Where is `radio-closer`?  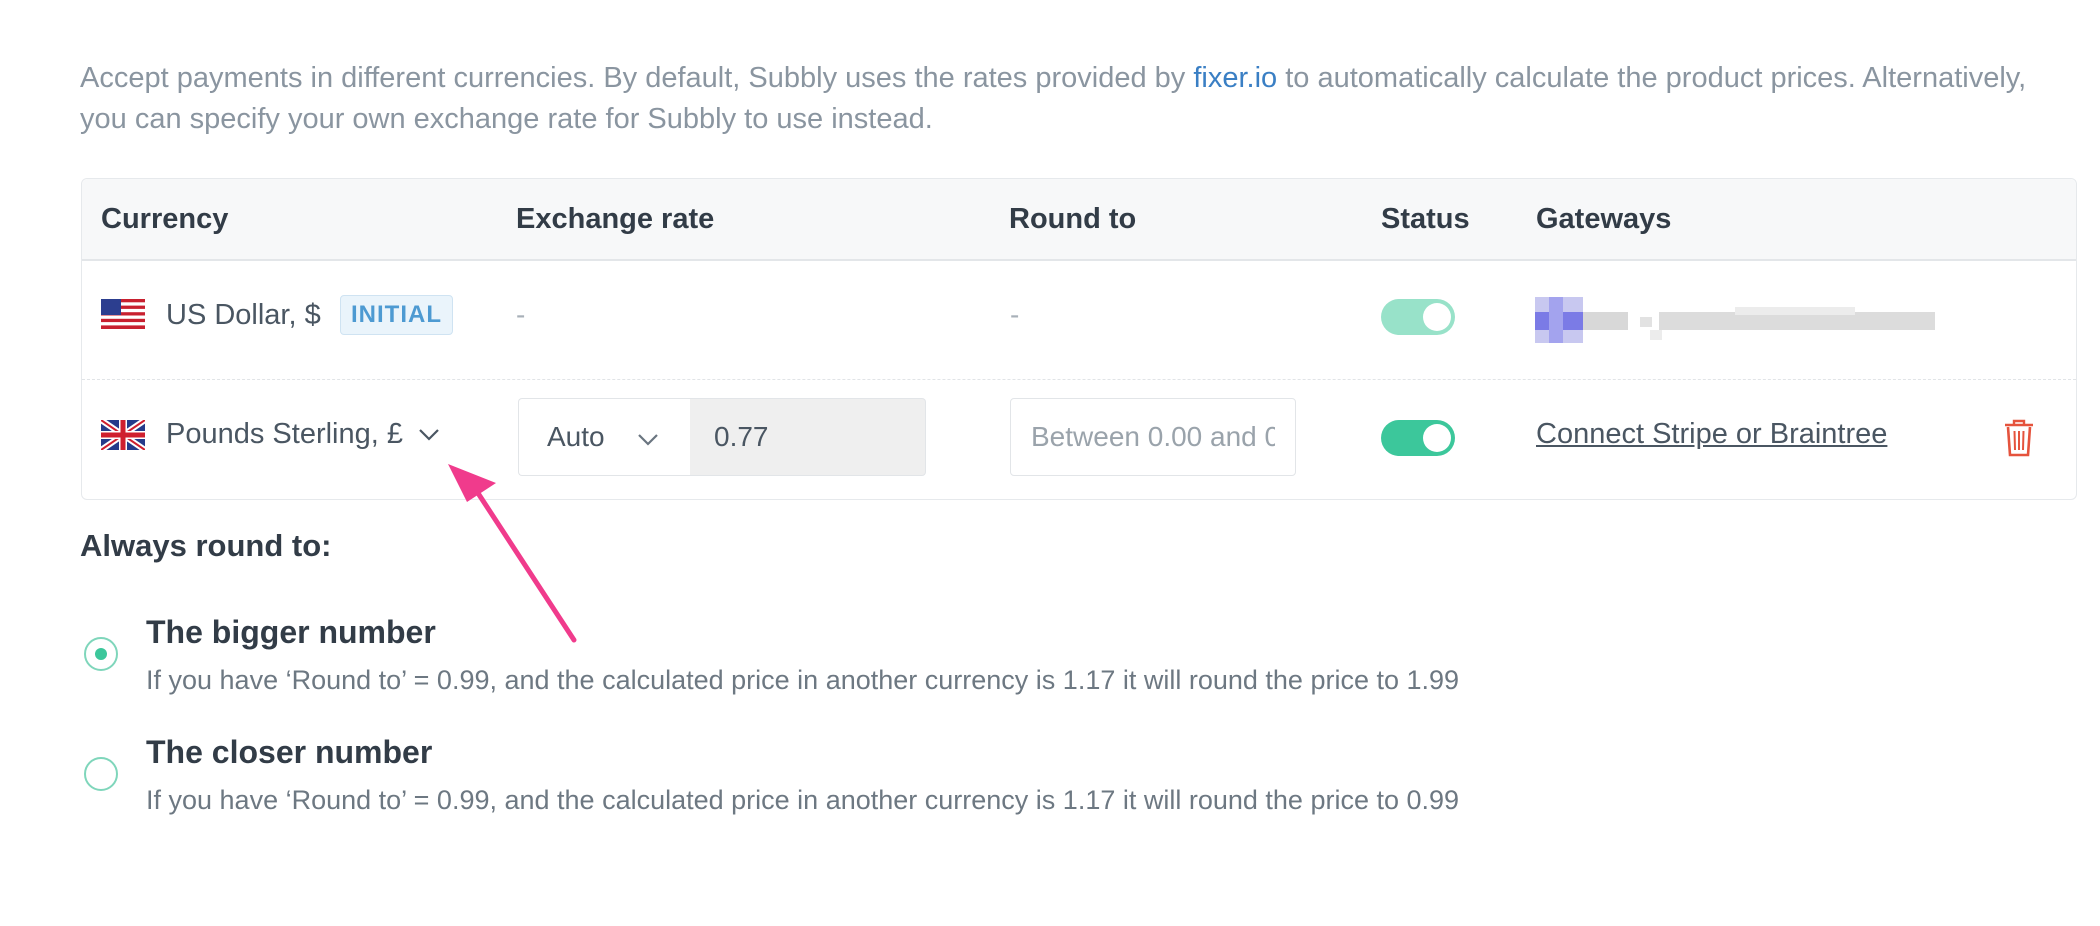 radio-closer is located at coordinates (101, 774).